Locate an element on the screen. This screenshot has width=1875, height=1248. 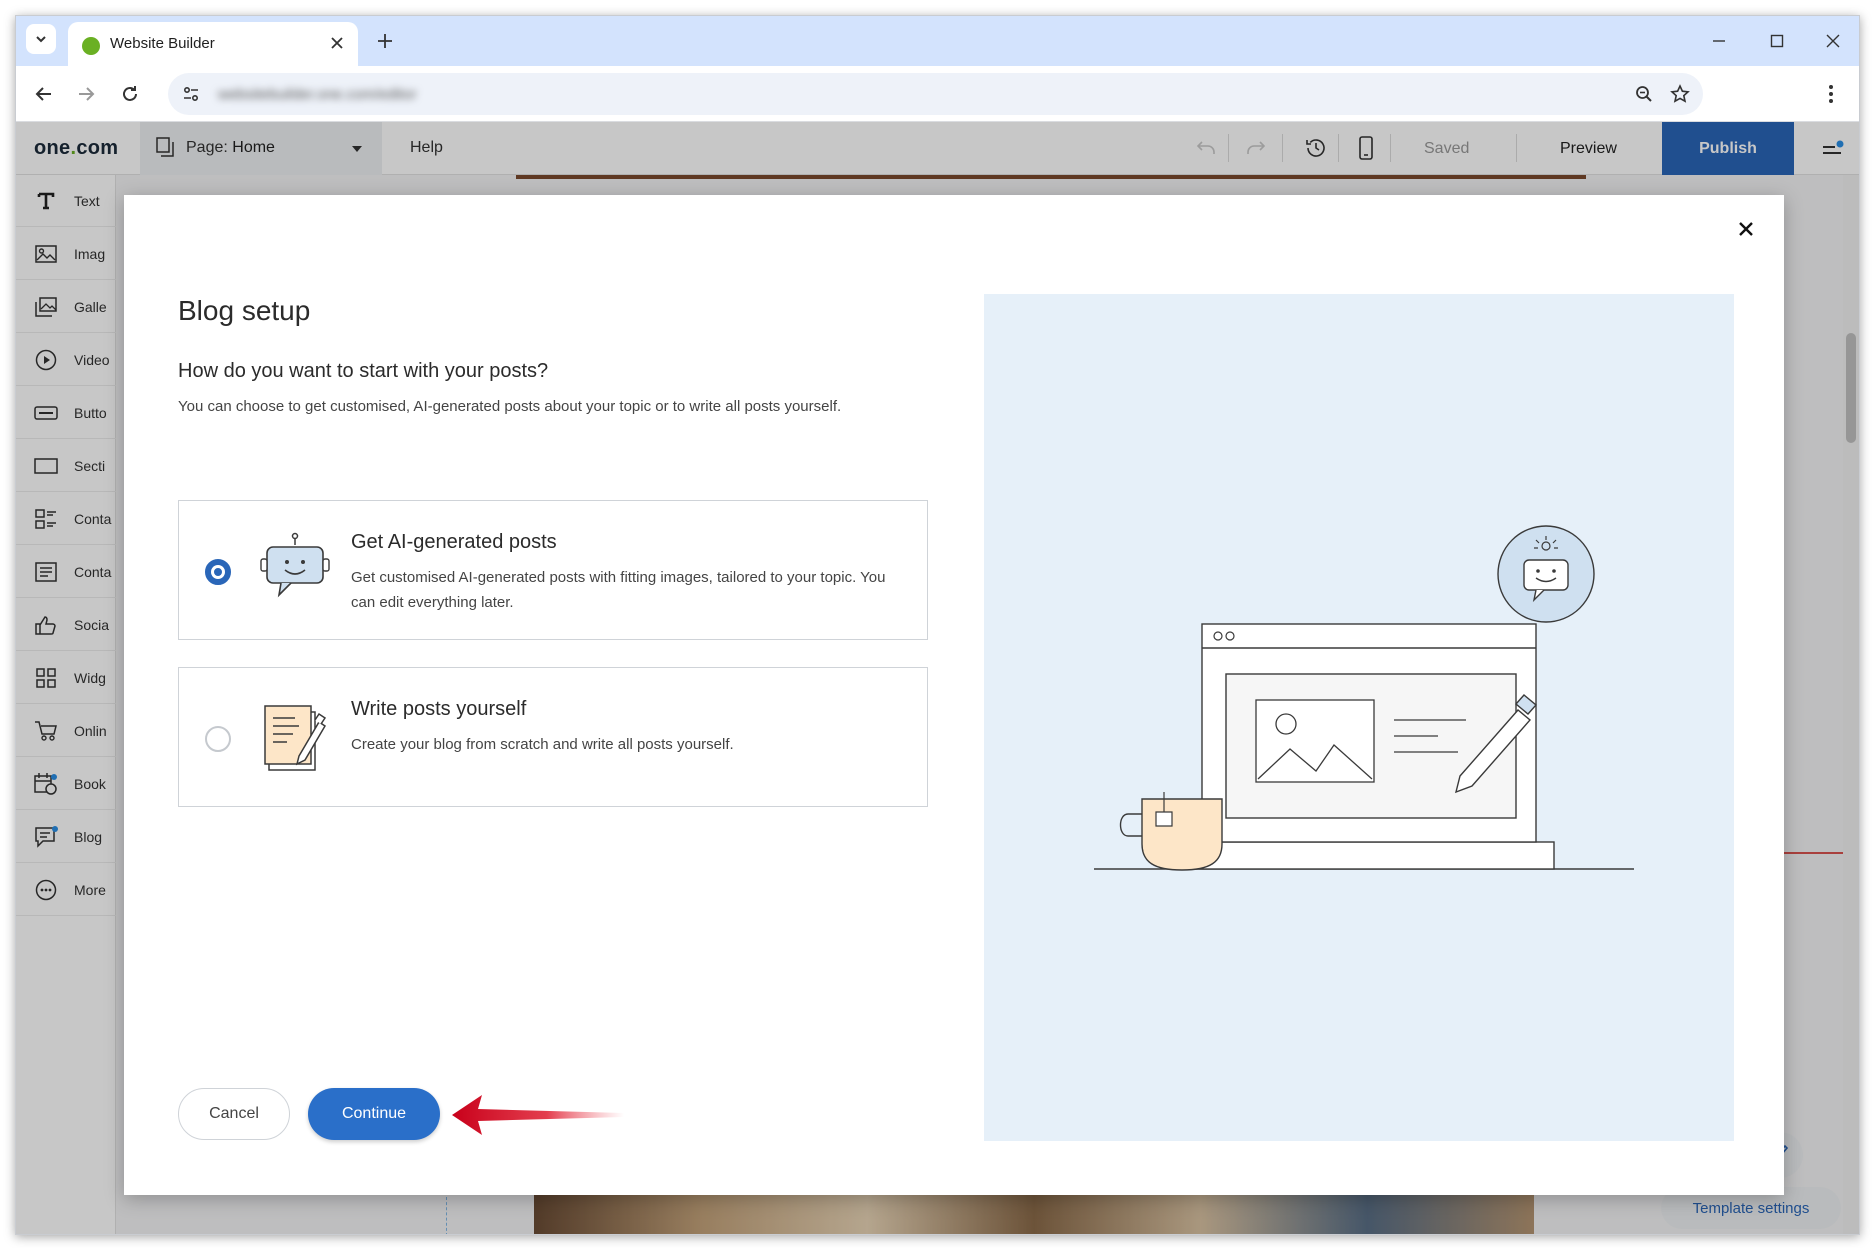
zoom-icon is located at coordinates (1644, 94).